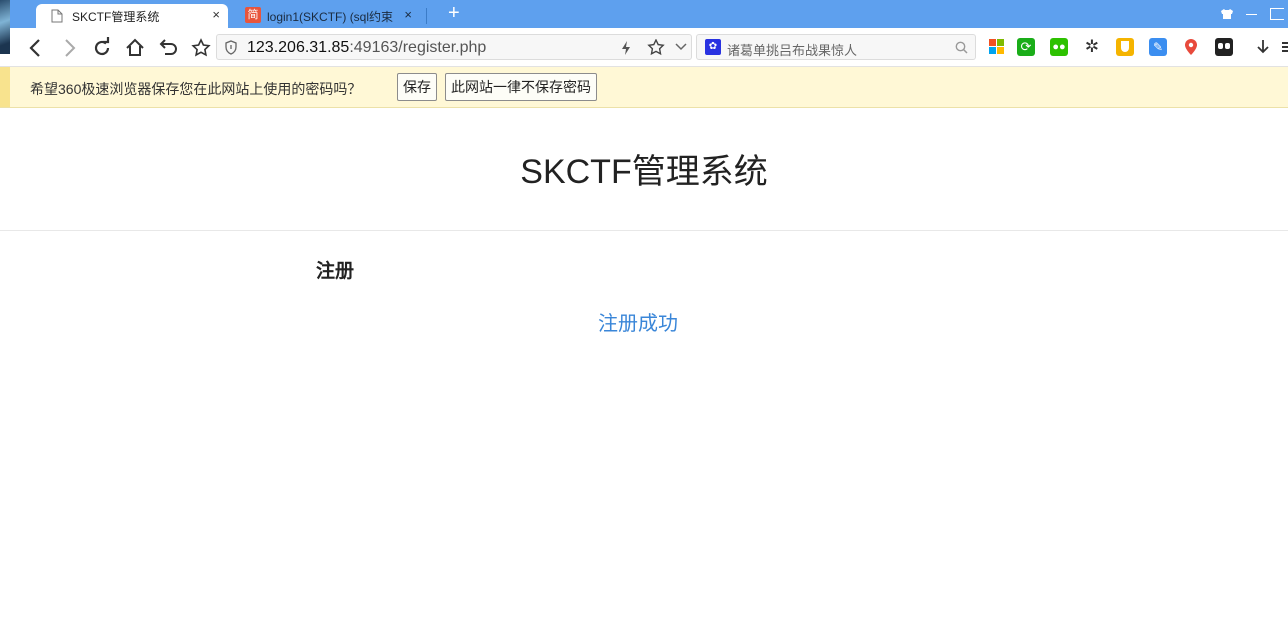 The height and width of the screenshot is (624, 1288). What do you see at coordinates (644, 230) in the screenshot?
I see `divider` at bounding box center [644, 230].